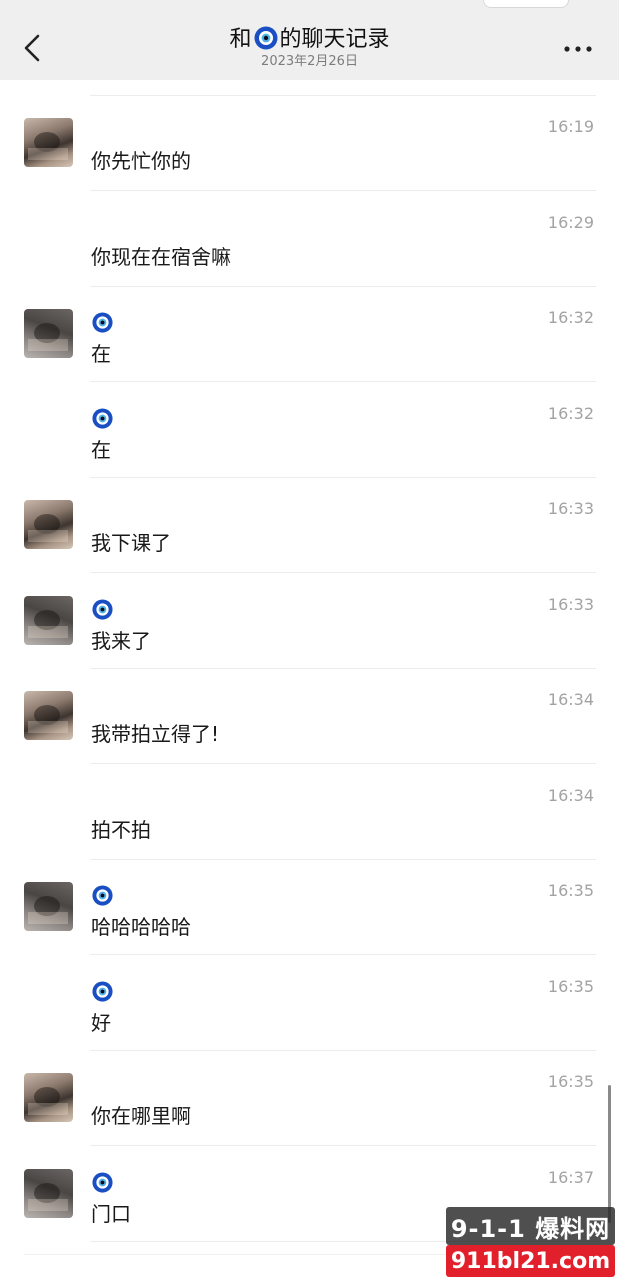  I want to click on message-time: 16:19, so click(570, 126).